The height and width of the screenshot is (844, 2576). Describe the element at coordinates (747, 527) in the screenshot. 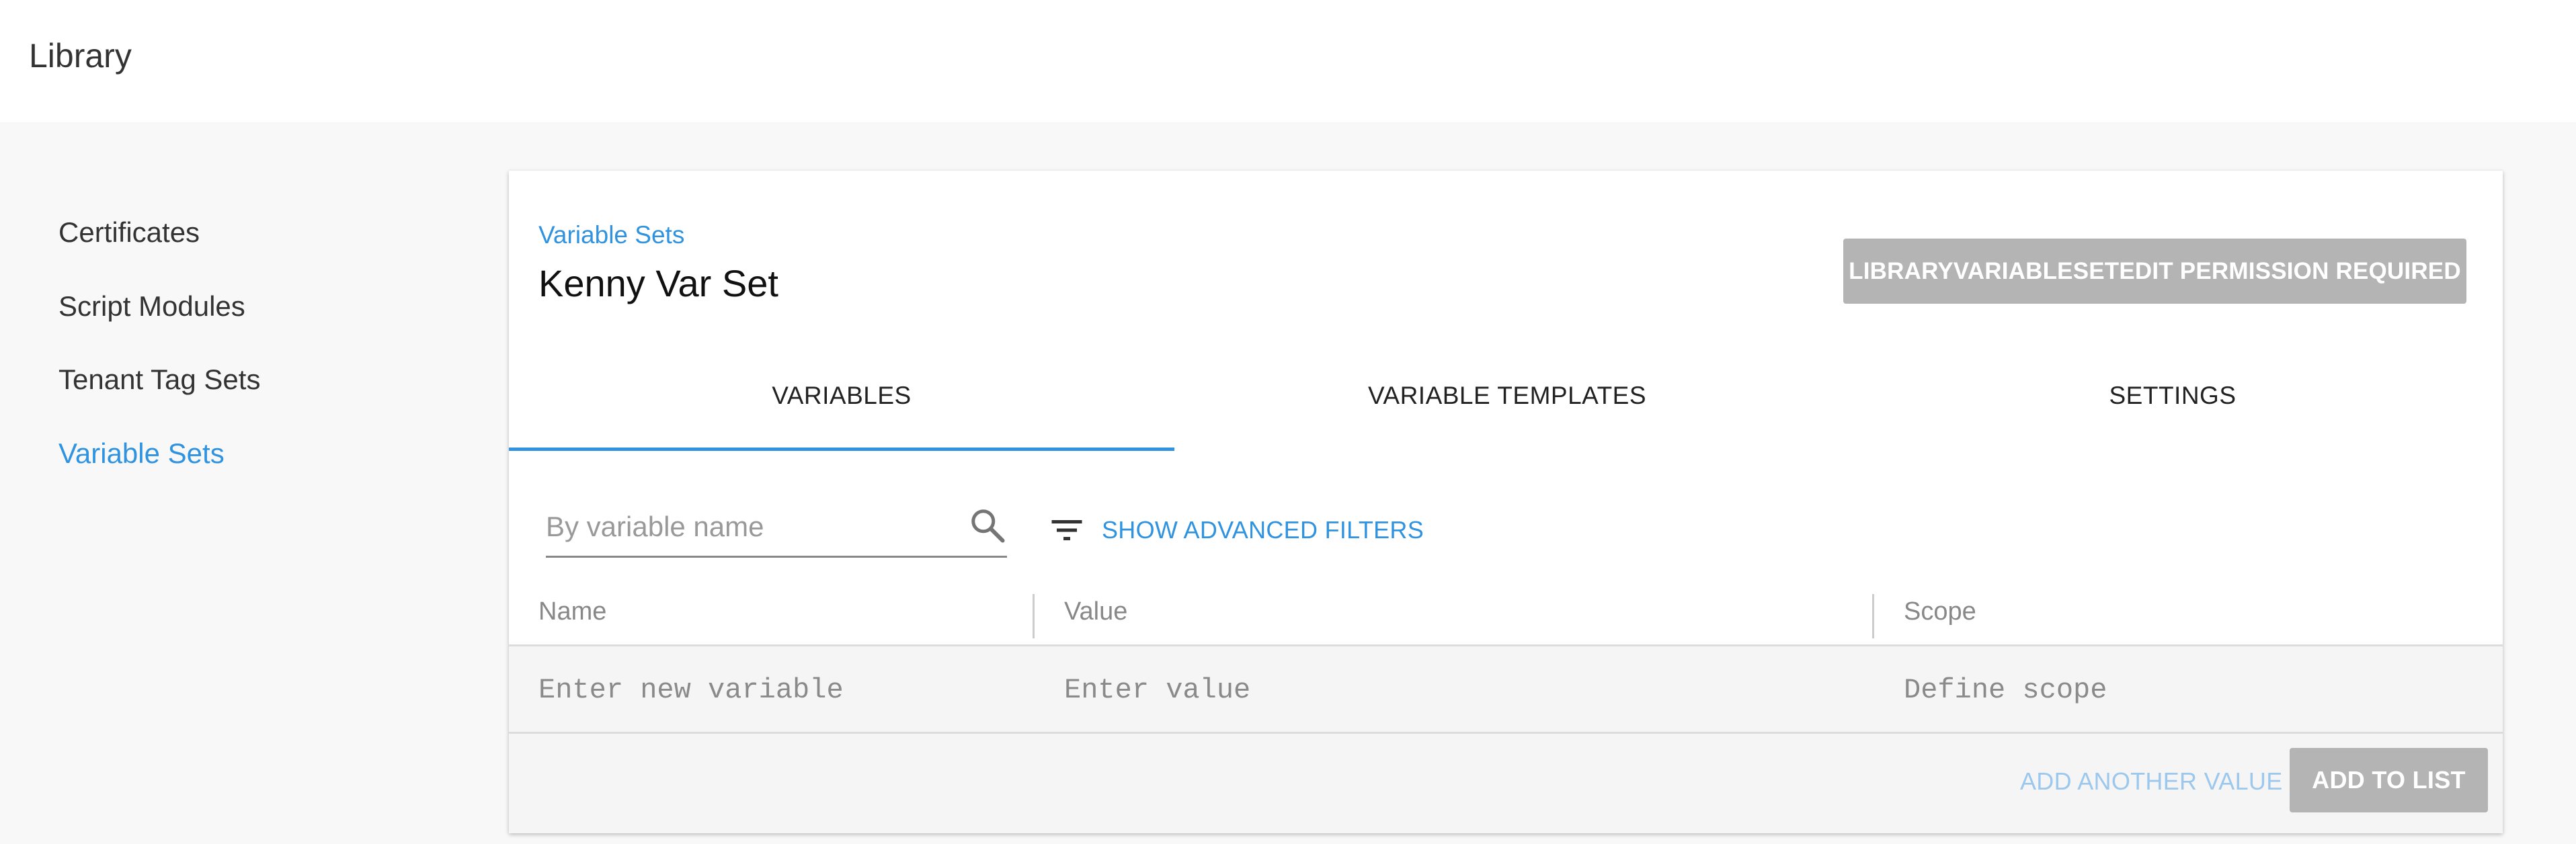

I see `search-input` at that location.